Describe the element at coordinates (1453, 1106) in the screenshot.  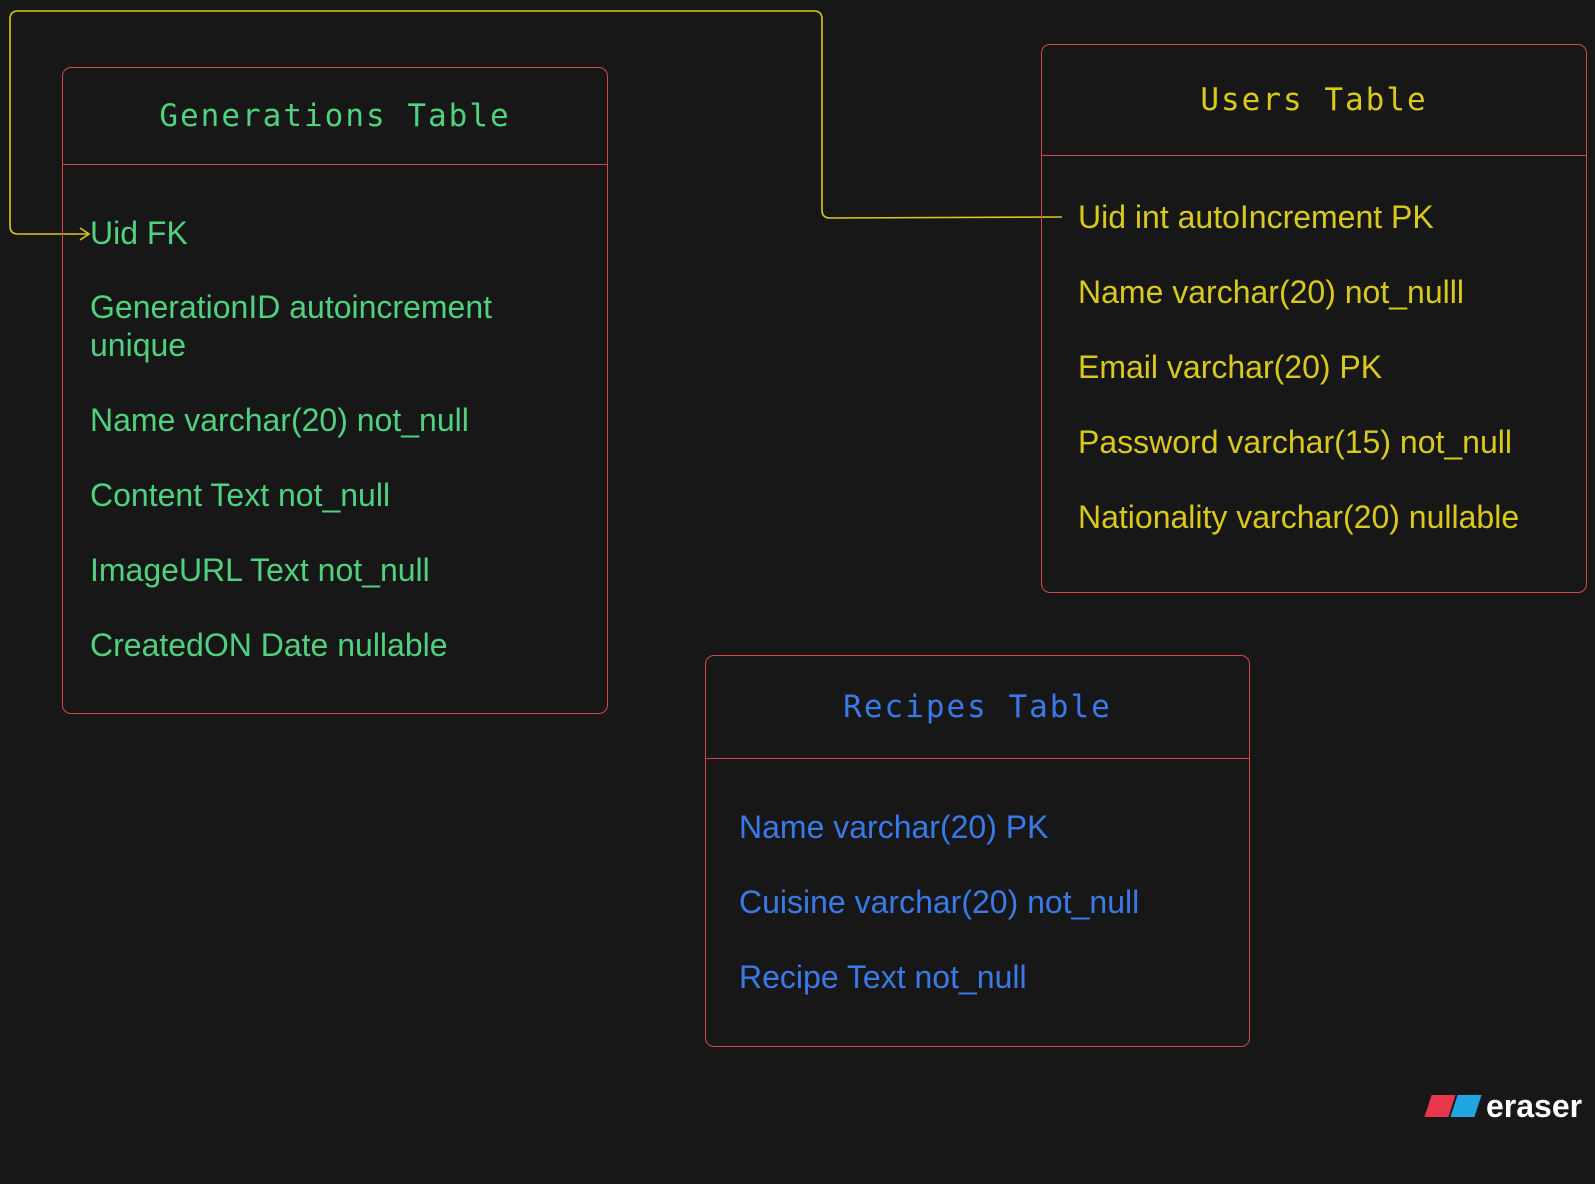
I see `eraser-logo-icon` at that location.